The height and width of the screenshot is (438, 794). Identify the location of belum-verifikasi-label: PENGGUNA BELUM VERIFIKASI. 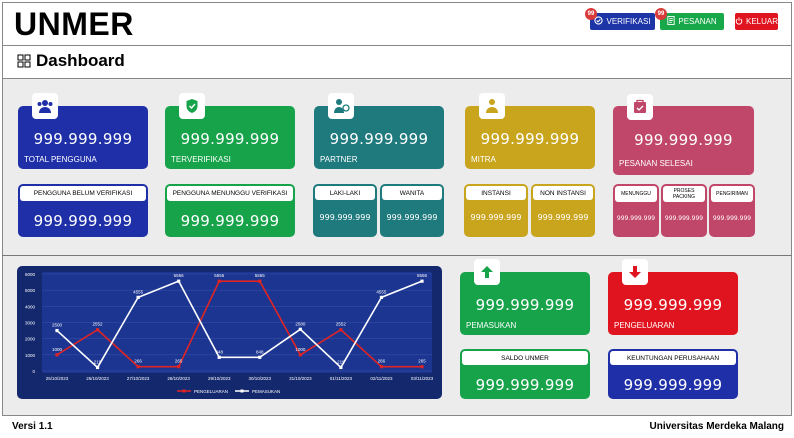
(83, 193).